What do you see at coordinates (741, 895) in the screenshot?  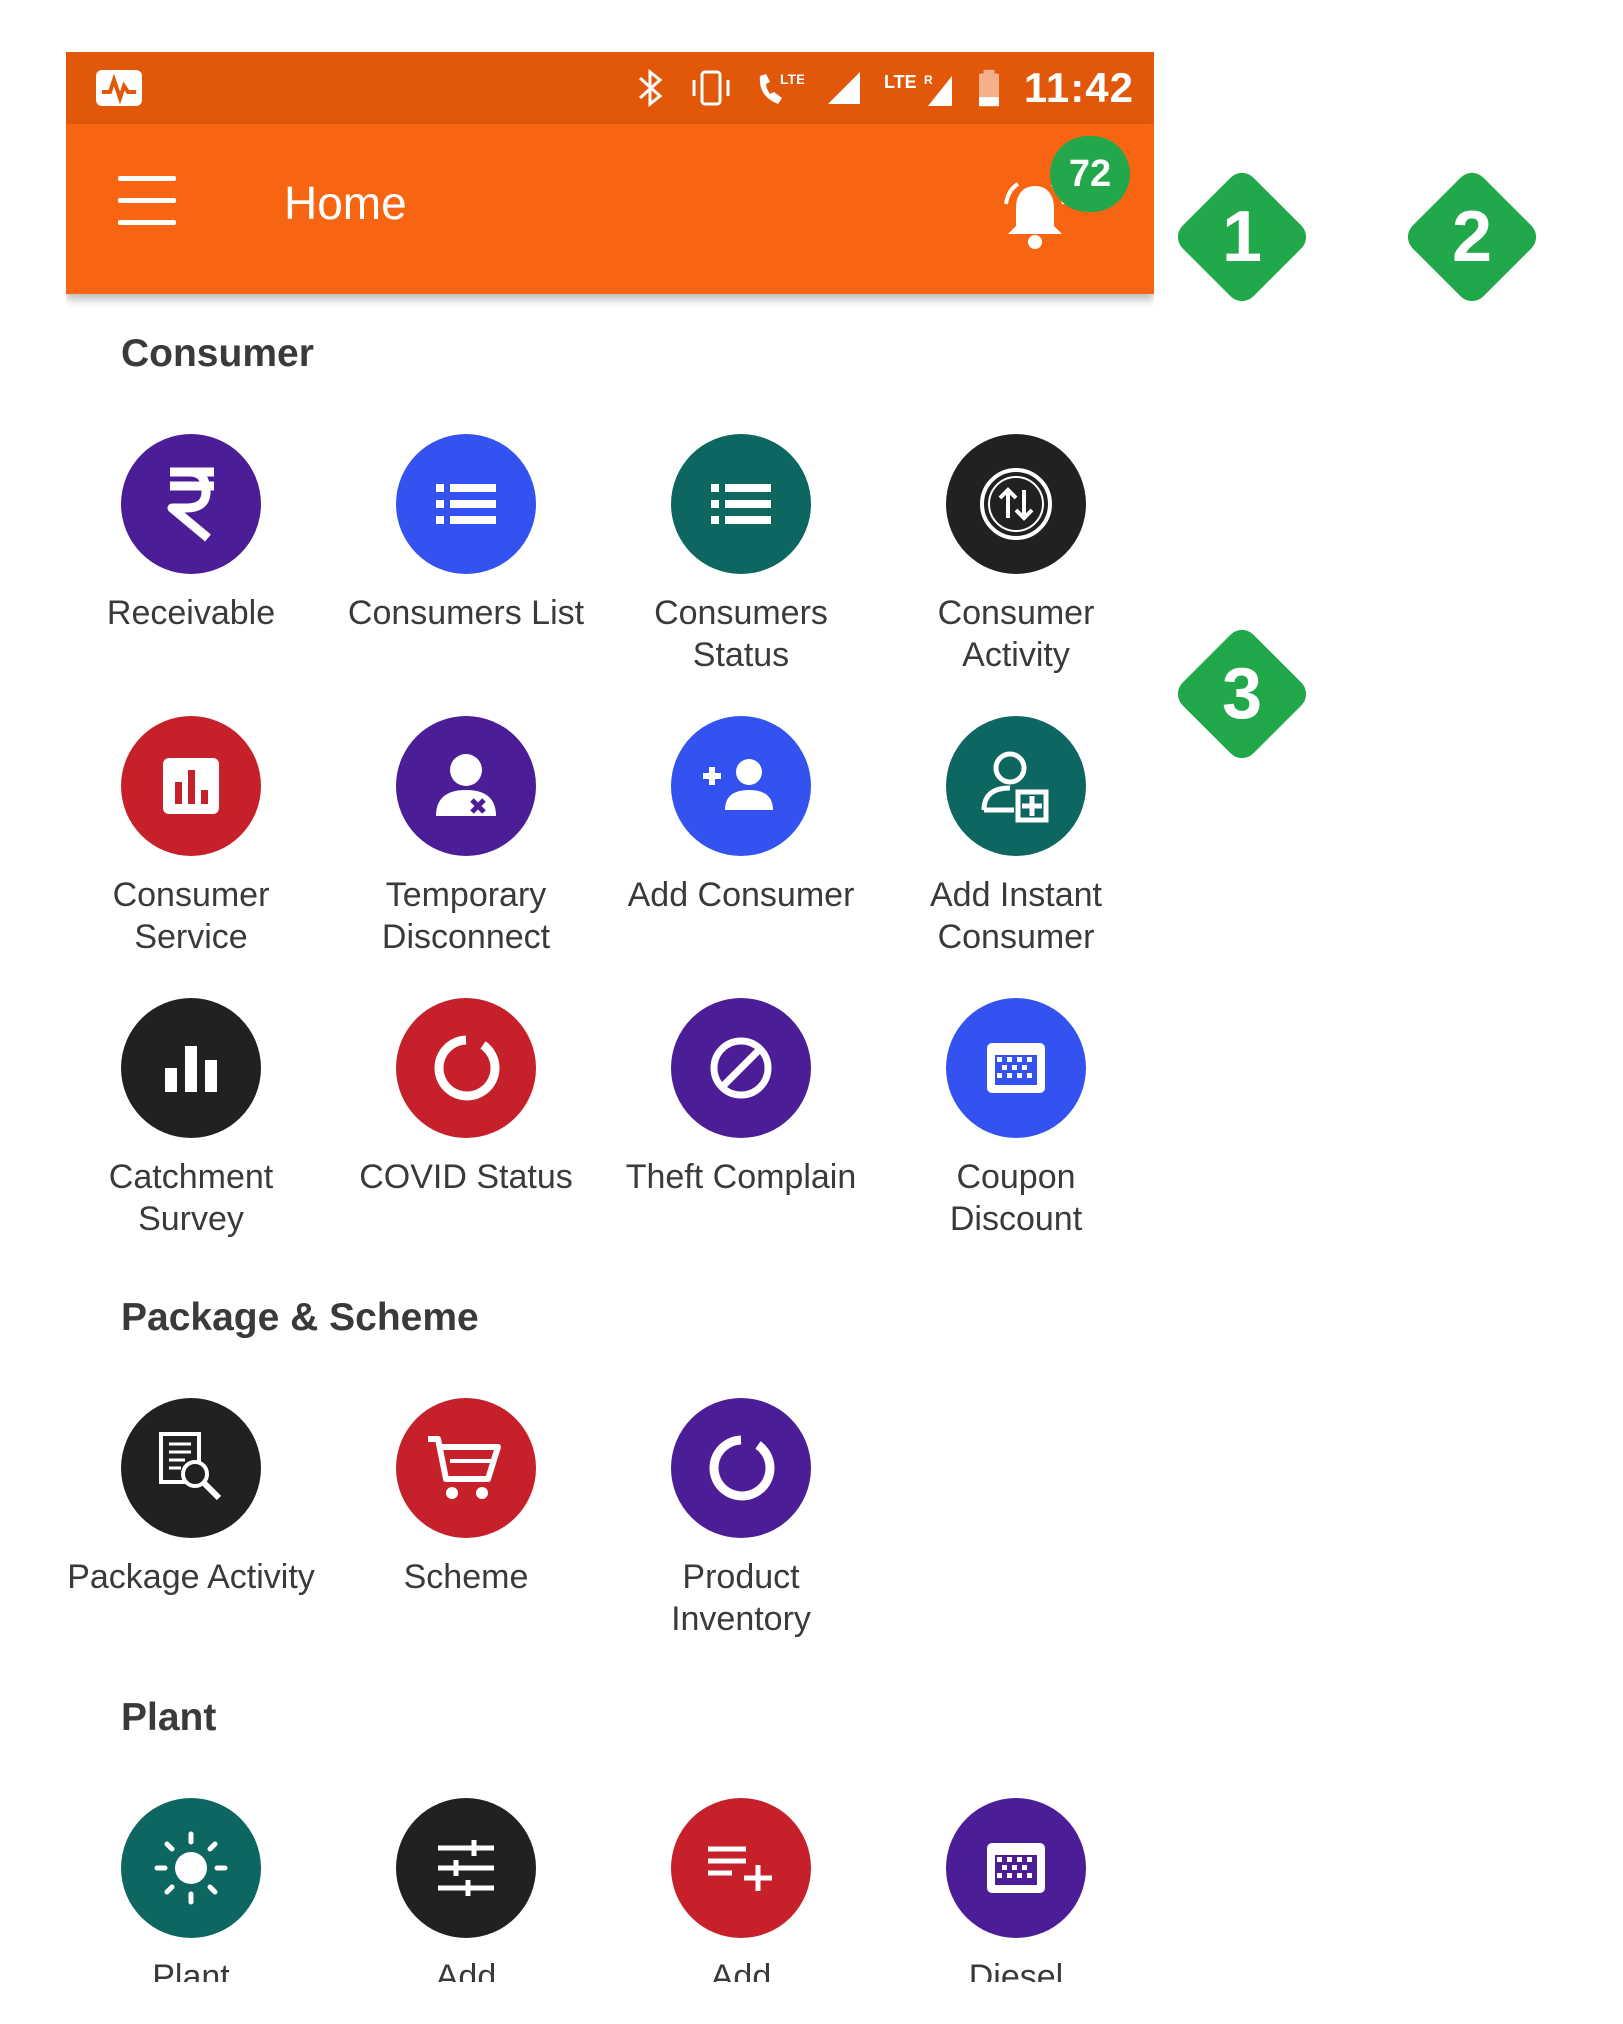 I see `tile-label: Add Consumer` at bounding box center [741, 895].